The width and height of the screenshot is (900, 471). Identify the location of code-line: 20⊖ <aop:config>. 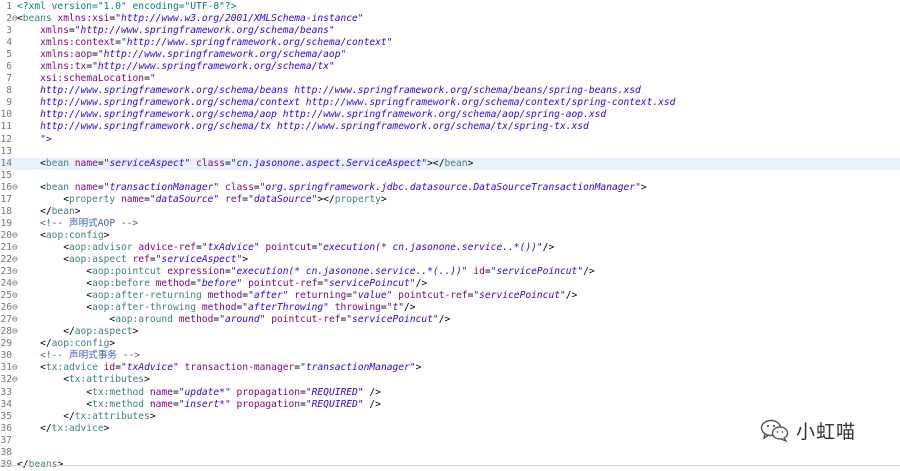
(450, 236).